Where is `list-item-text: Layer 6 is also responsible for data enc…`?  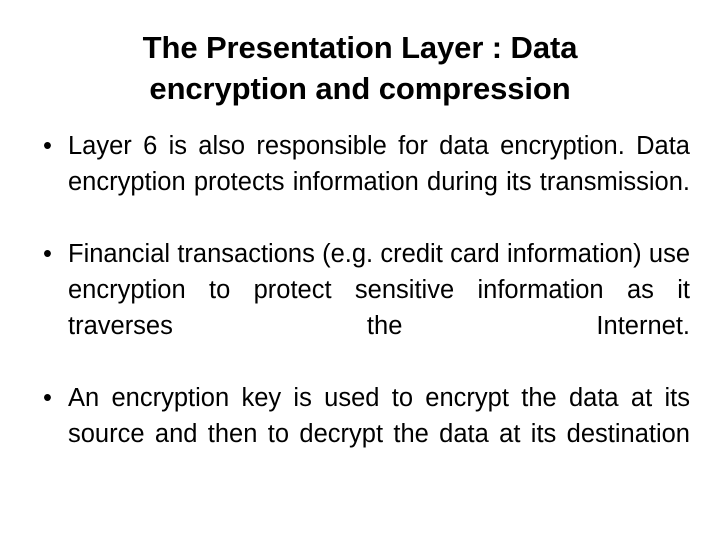
list-item-text: Layer 6 is also responsible for data enc… is located at coordinates (379, 164).